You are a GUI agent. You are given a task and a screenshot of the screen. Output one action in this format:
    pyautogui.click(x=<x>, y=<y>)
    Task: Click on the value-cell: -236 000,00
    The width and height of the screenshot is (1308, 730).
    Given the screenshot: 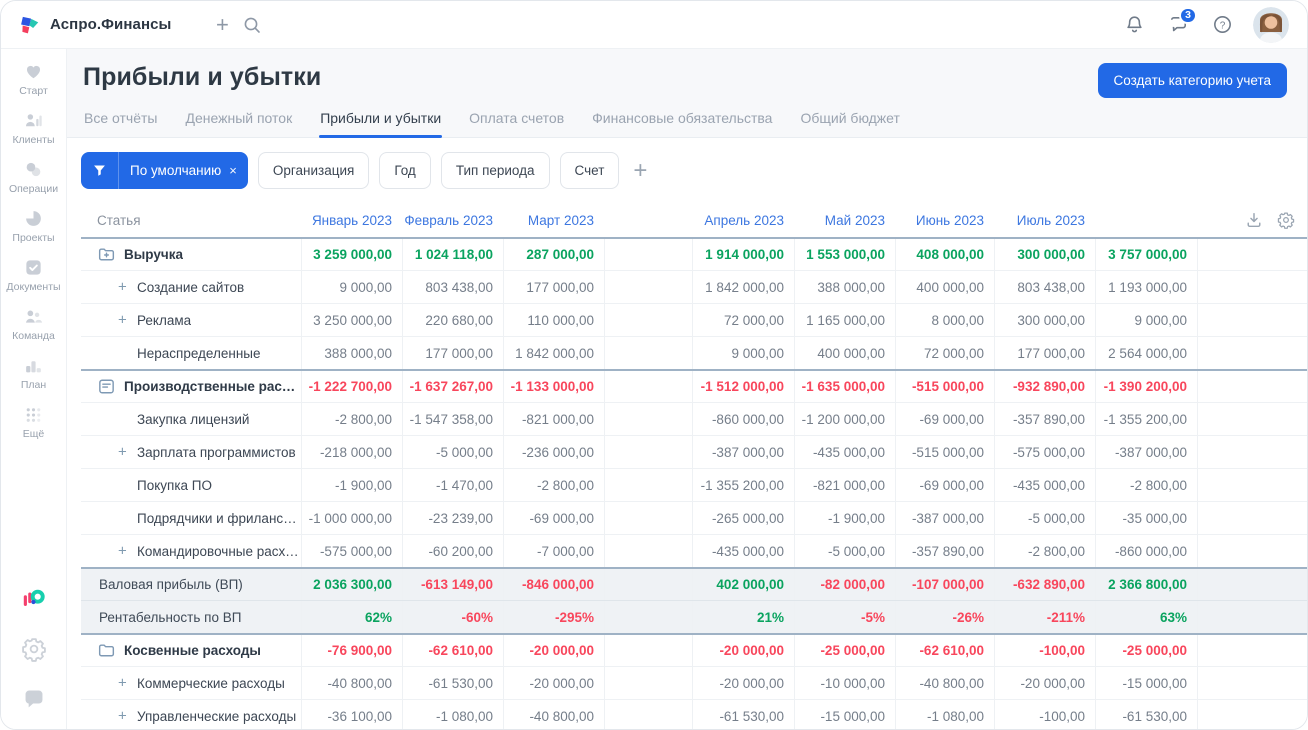 What is the action you would take?
    pyautogui.click(x=553, y=452)
    